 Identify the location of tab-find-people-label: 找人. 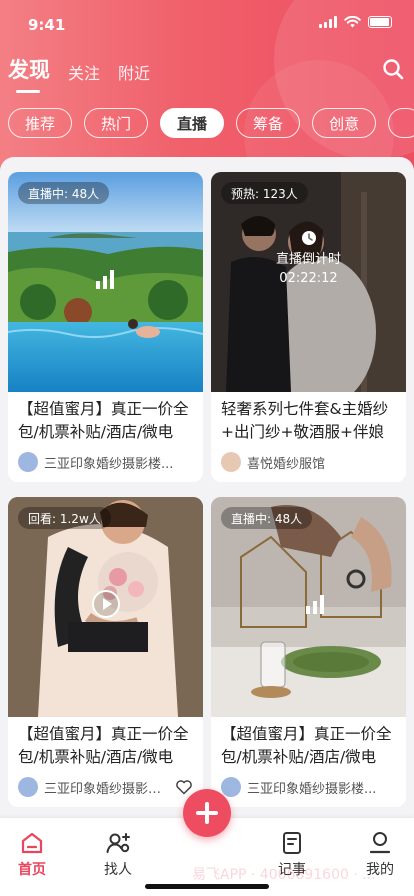
(118, 870).